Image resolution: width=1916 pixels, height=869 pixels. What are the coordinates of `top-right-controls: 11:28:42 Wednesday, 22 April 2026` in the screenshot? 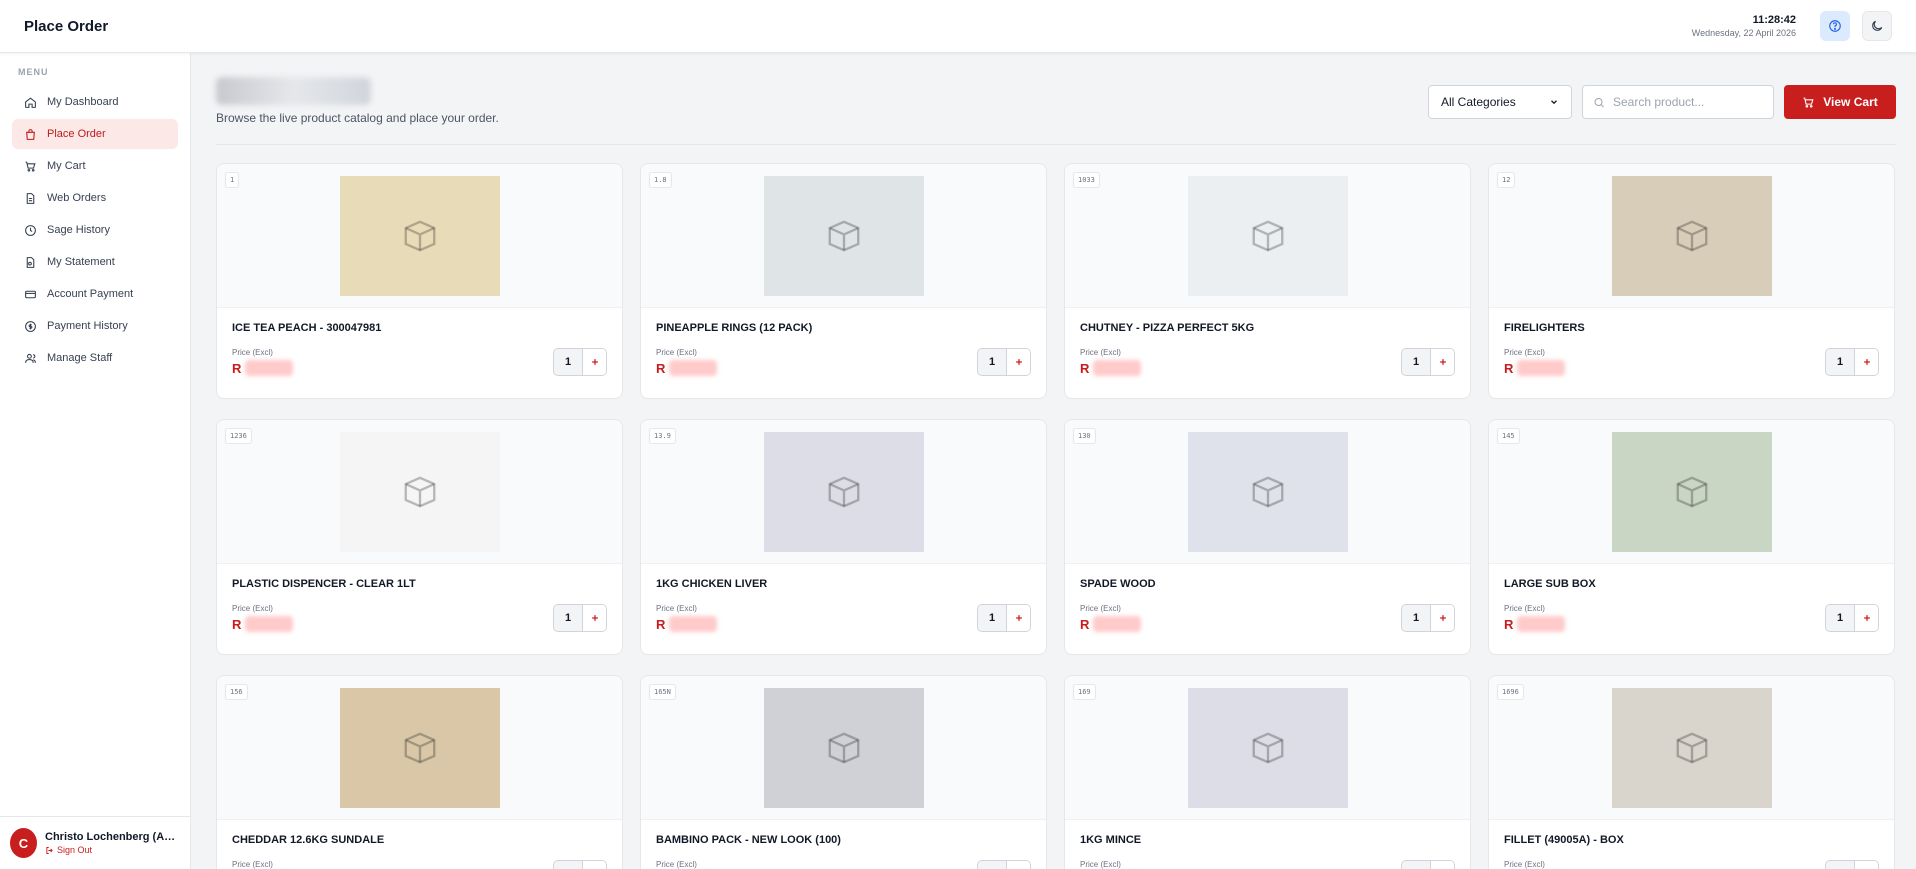 It's located at (1792, 26).